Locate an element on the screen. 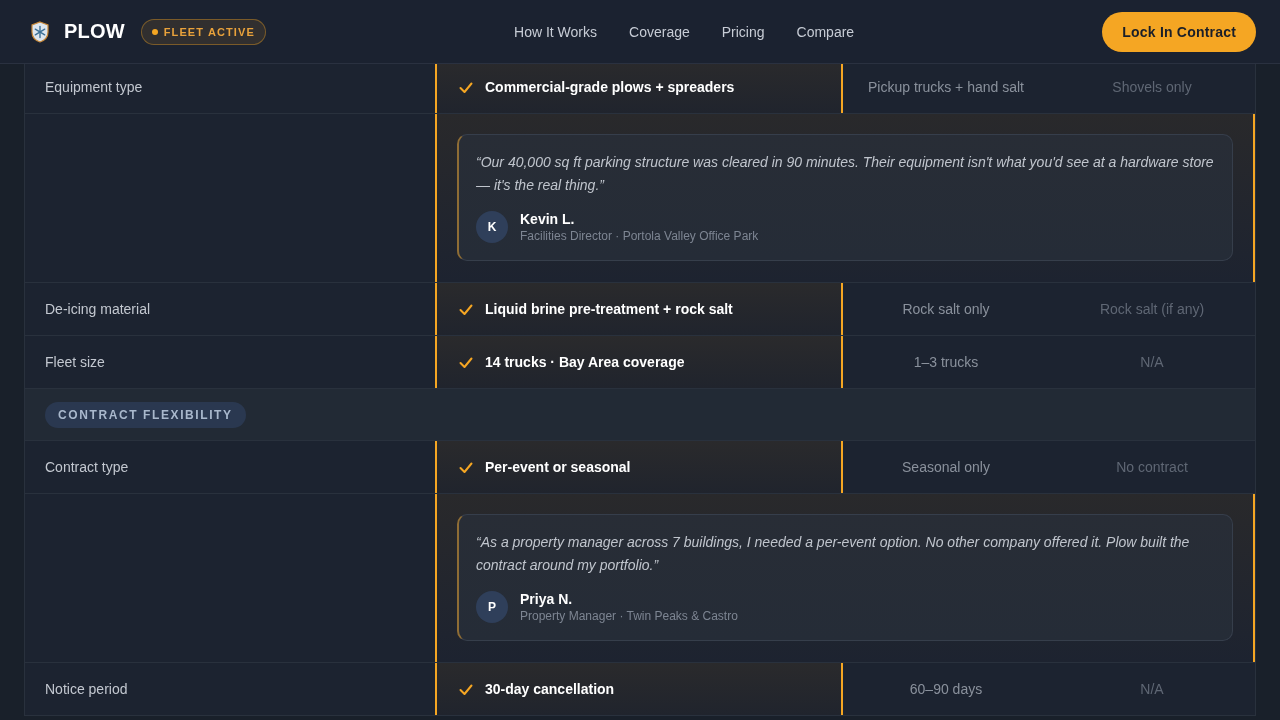 The width and height of the screenshot is (1280, 720). nav-link: Coverage is located at coordinates (659, 31).